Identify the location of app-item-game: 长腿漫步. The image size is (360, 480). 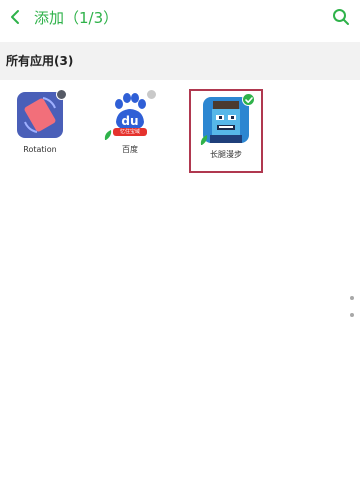
(226, 131).